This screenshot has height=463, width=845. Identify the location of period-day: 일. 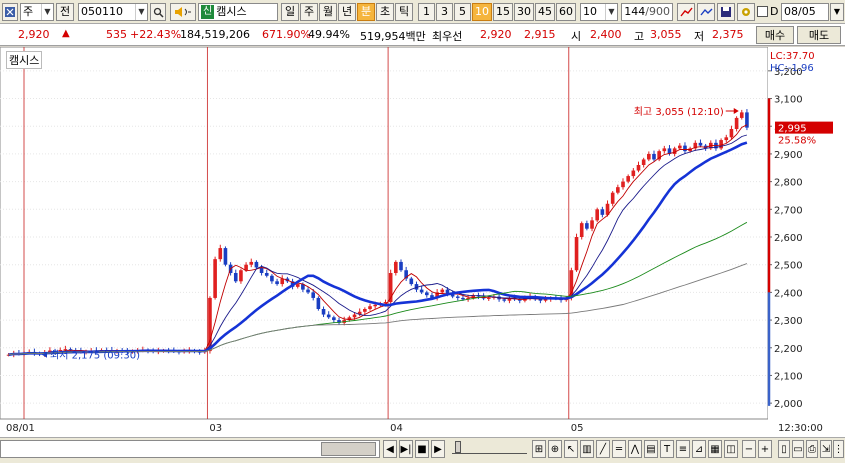
(290, 12).